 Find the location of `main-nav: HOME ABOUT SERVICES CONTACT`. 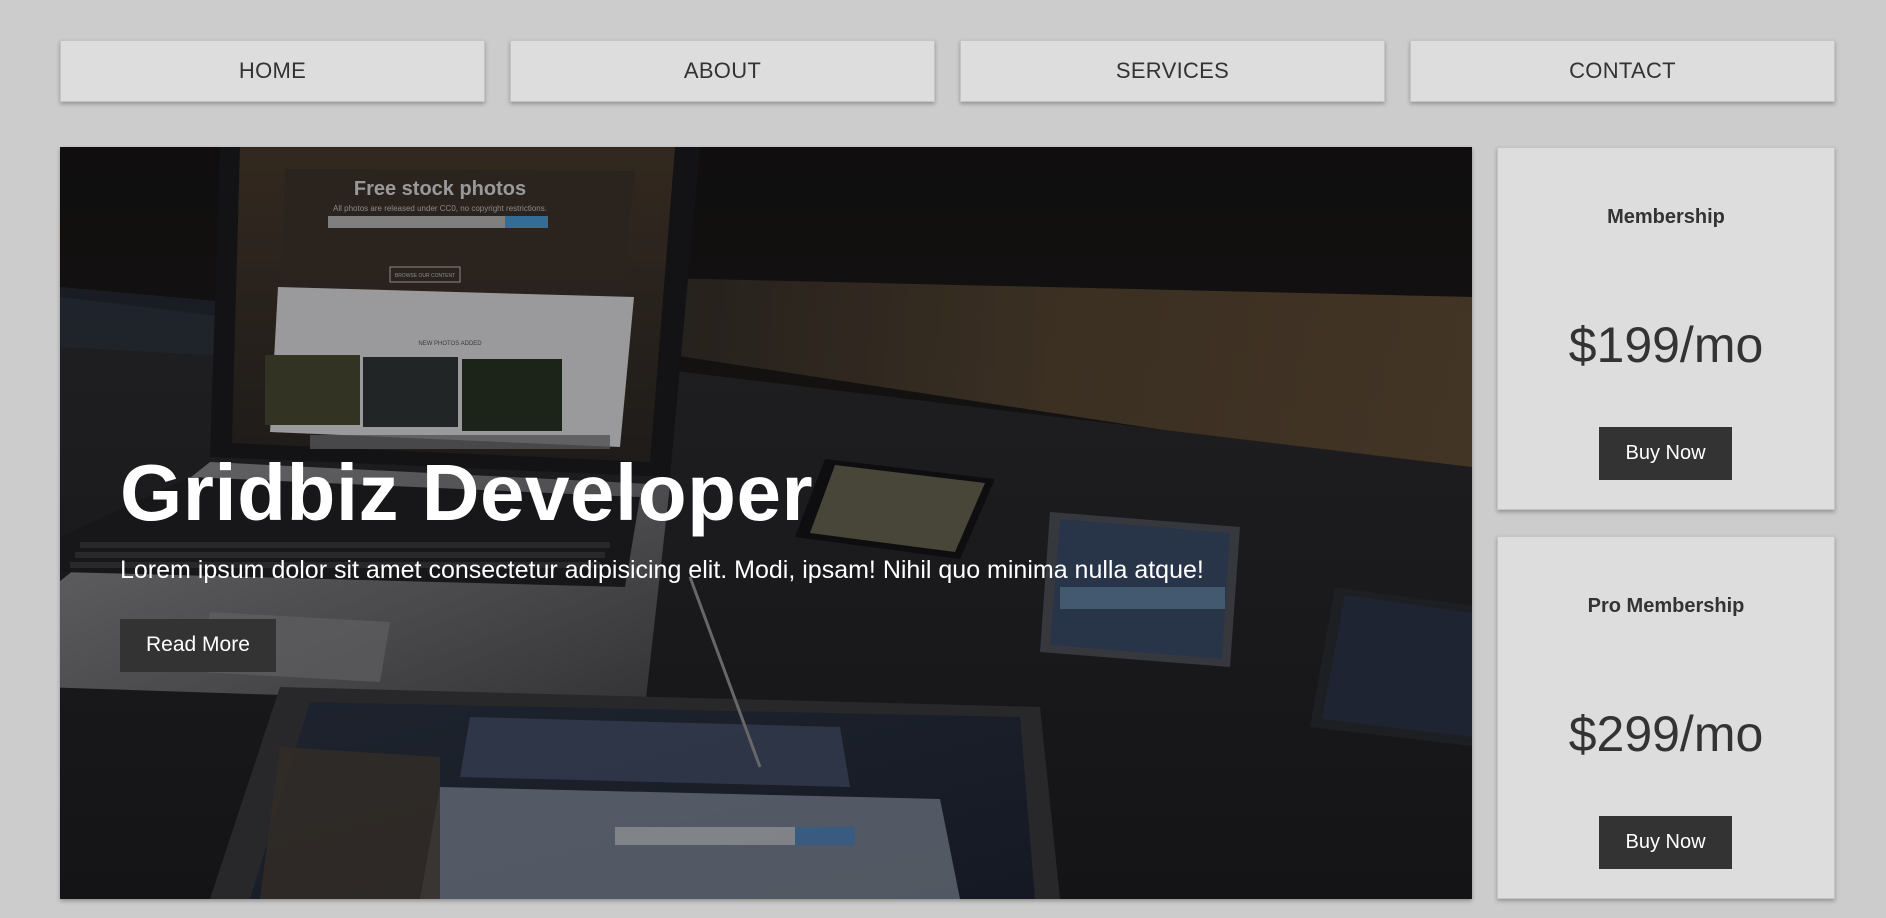

main-nav: HOME ABOUT SERVICES CONTACT is located at coordinates (947, 71).